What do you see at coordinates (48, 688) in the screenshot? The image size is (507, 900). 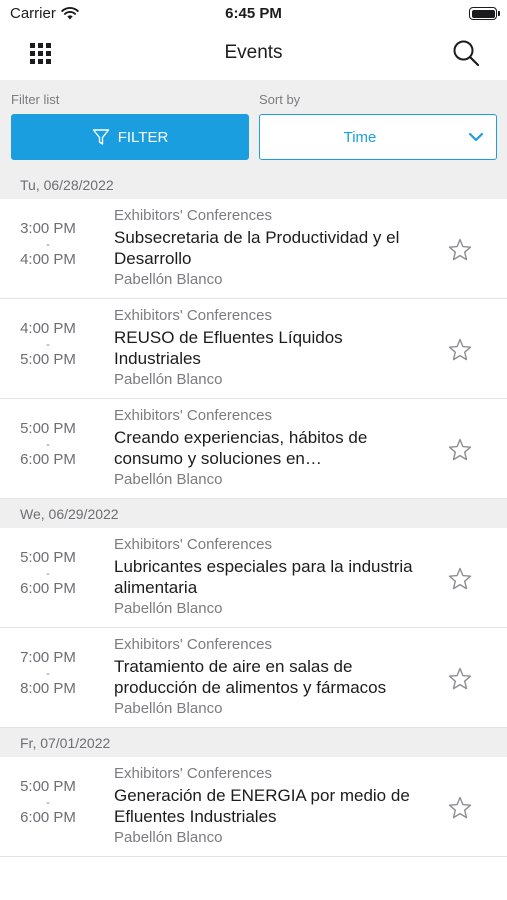 I see `end-time: 8:00 PM` at bounding box center [48, 688].